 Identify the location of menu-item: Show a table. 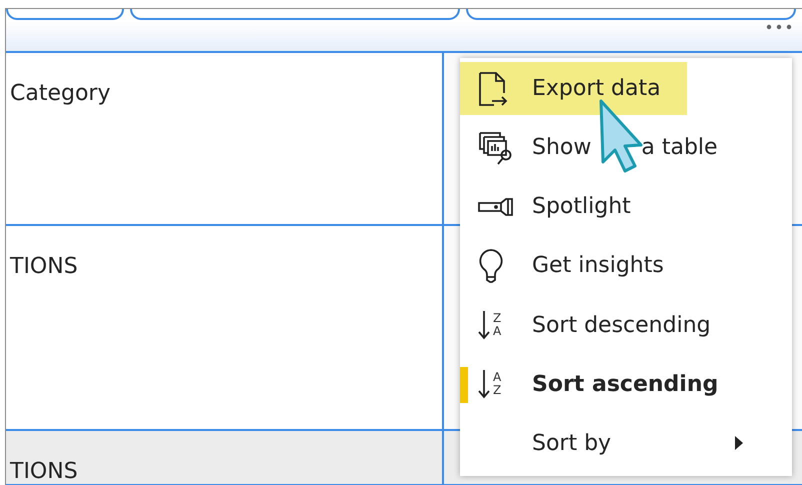
(602, 147).